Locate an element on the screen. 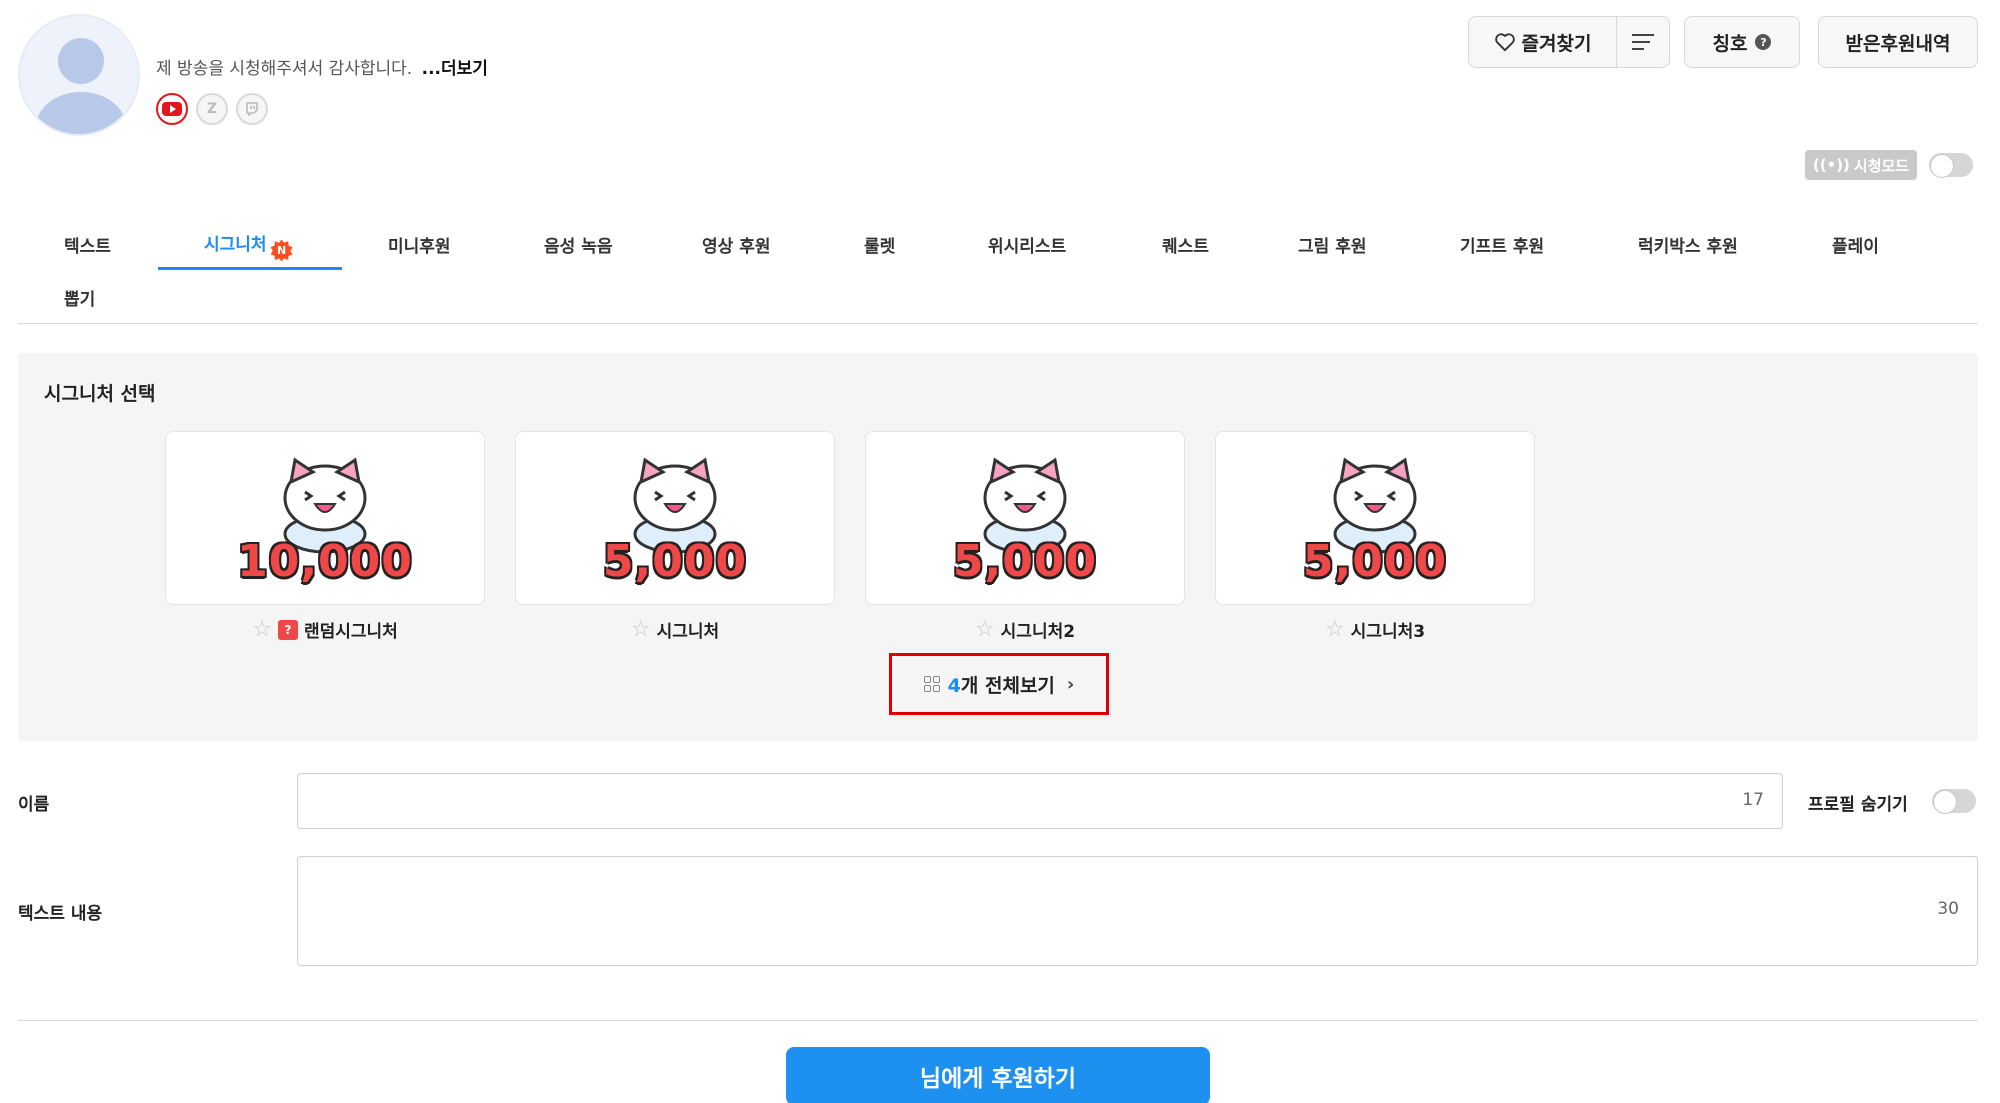 The height and width of the screenshot is (1103, 2000). signature-count: 4 is located at coordinates (954, 685).